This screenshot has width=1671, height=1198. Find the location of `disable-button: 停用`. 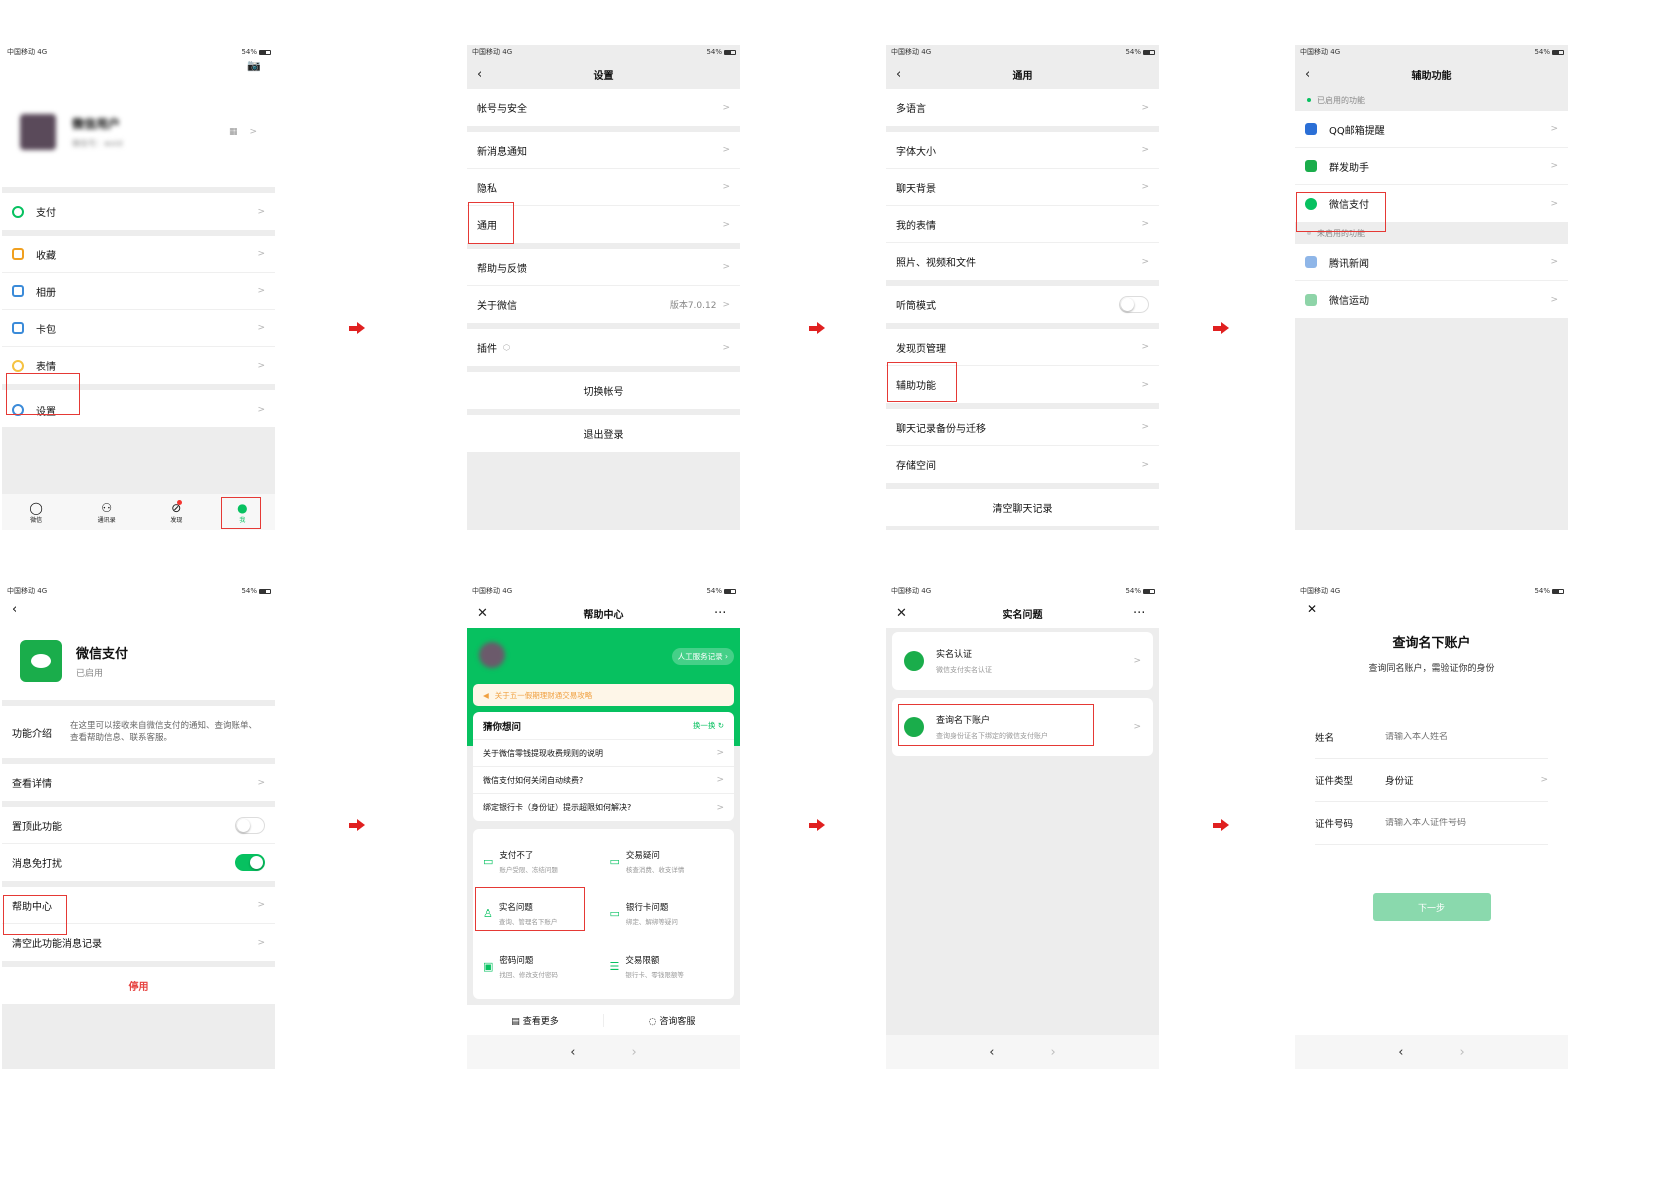

disable-button: 停用 is located at coordinates (138, 985).